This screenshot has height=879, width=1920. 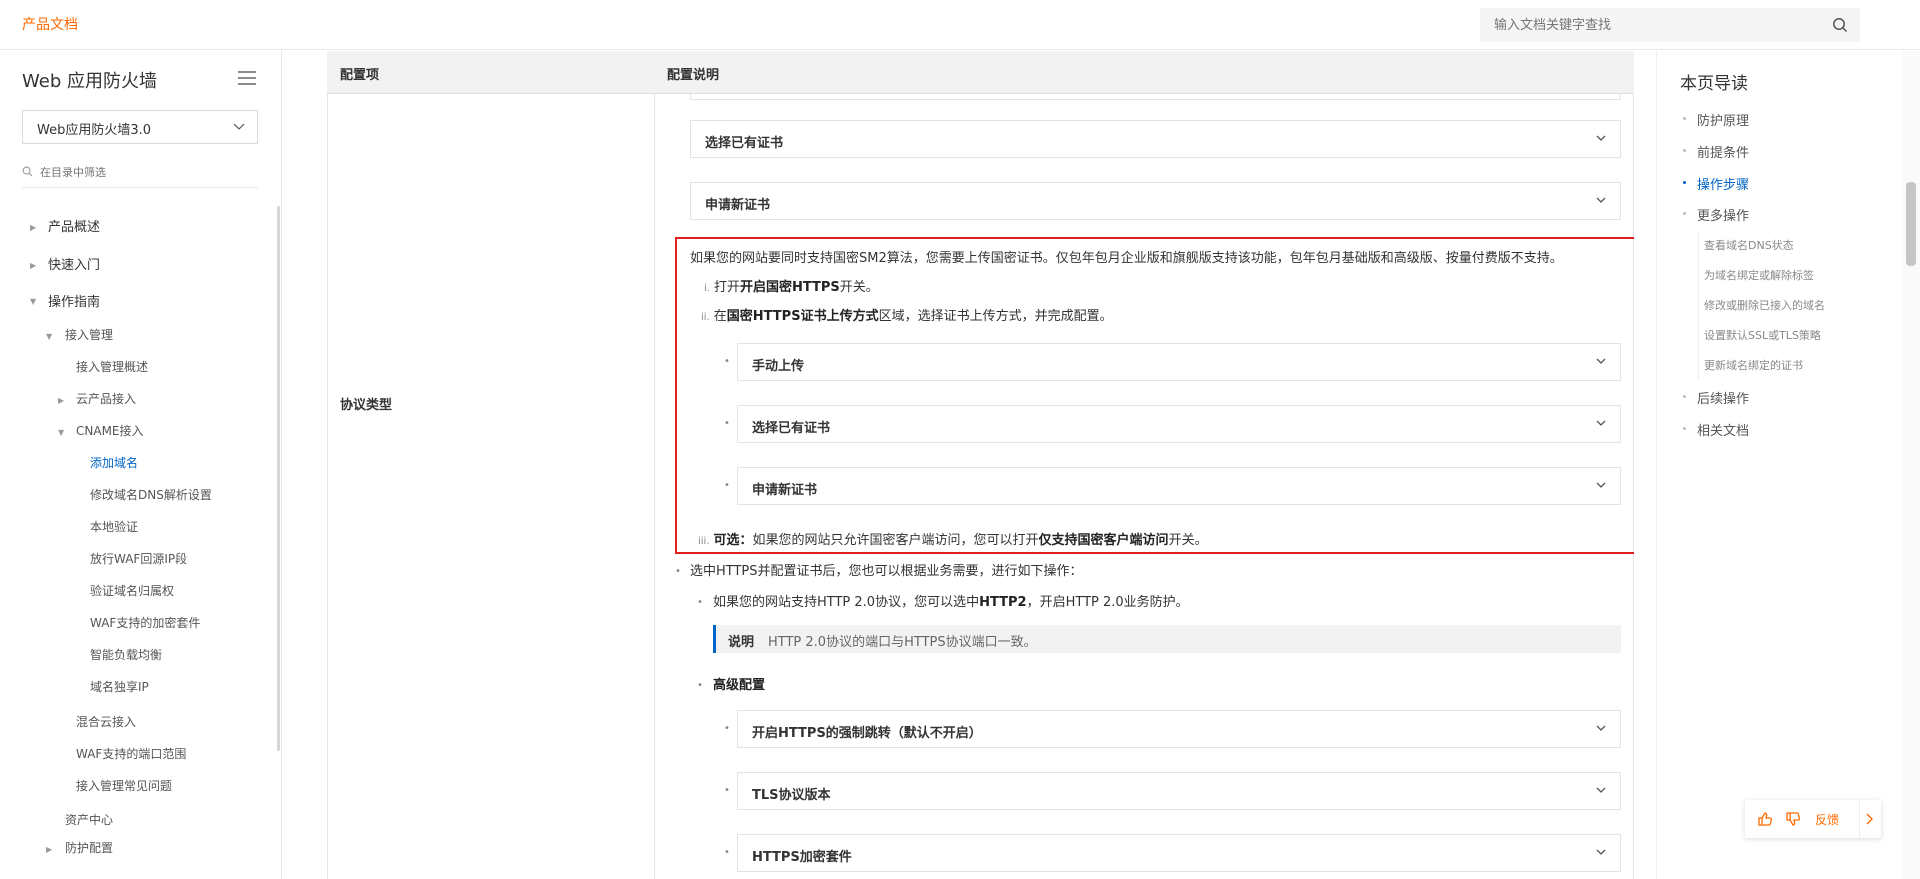 I want to click on thumbs-down-icon, so click(x=1793, y=819).